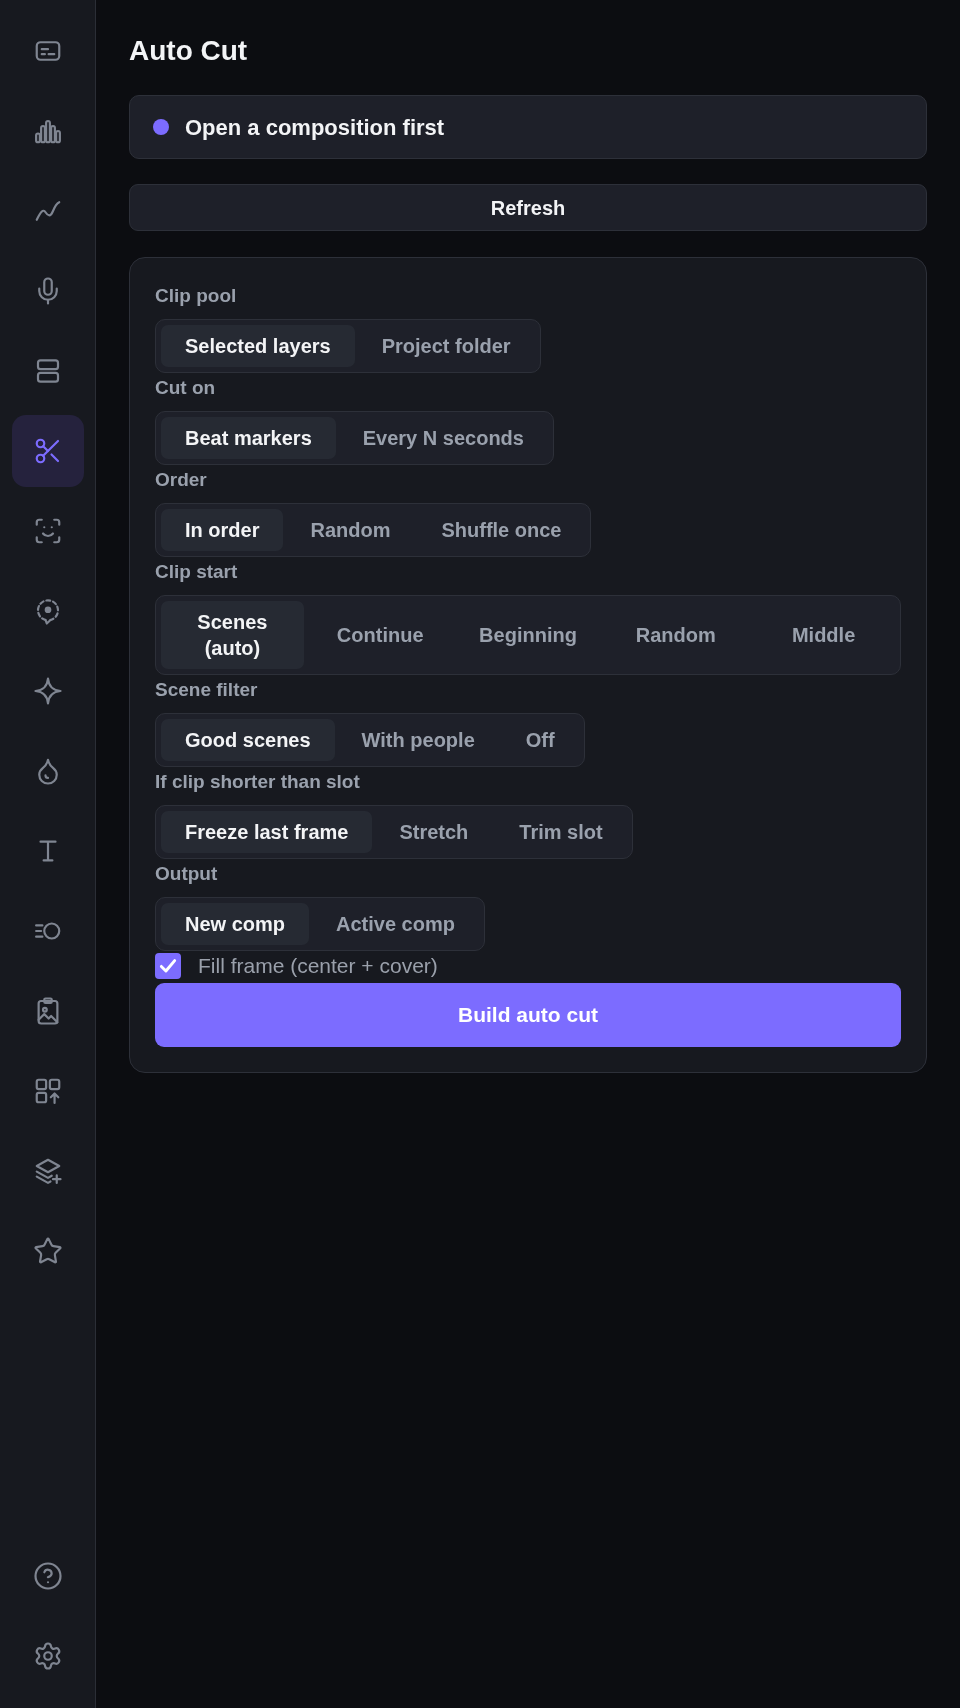  What do you see at coordinates (248, 438) in the screenshot?
I see `segment-option: Beat markers` at bounding box center [248, 438].